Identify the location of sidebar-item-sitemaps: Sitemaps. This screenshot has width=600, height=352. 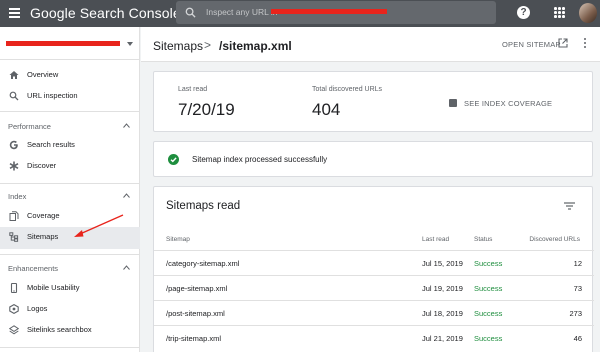
(70, 238).